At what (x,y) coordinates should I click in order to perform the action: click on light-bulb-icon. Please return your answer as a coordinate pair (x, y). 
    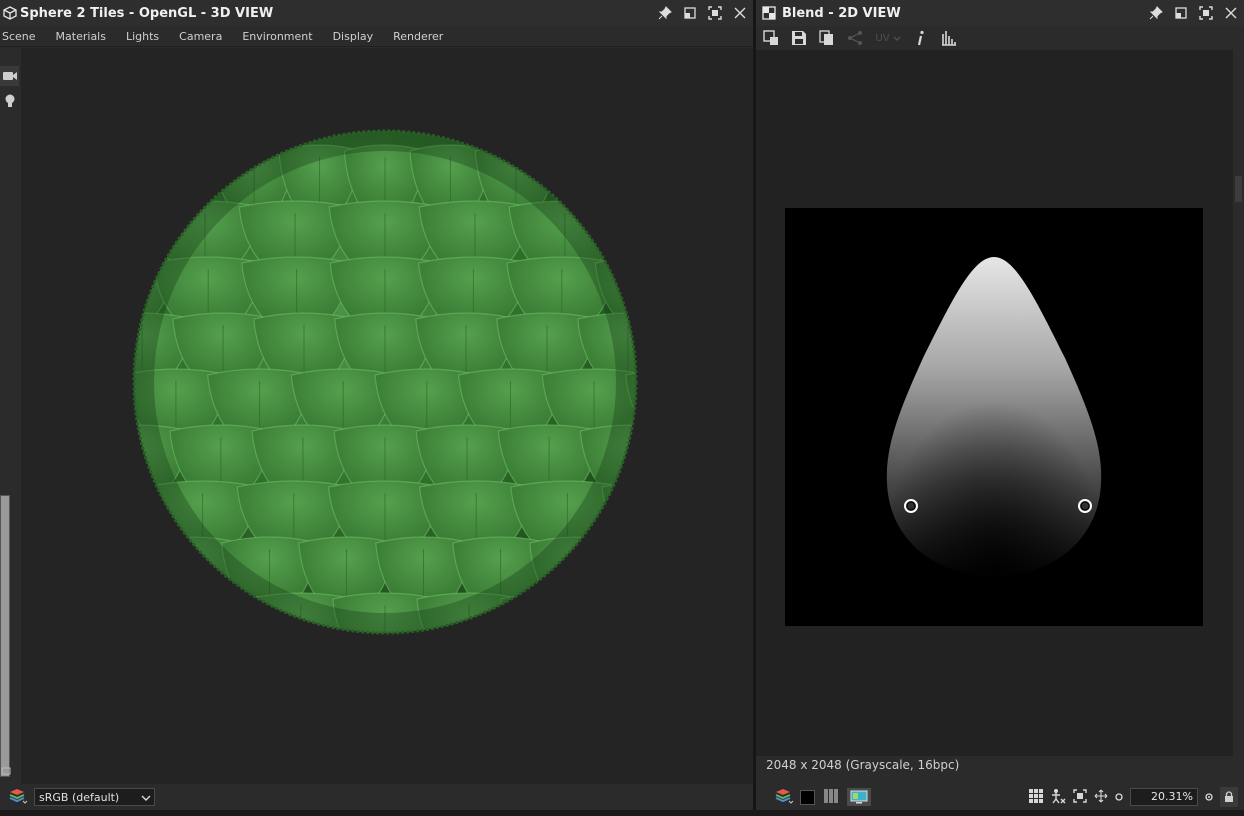
    Looking at the image, I should click on (9, 101).